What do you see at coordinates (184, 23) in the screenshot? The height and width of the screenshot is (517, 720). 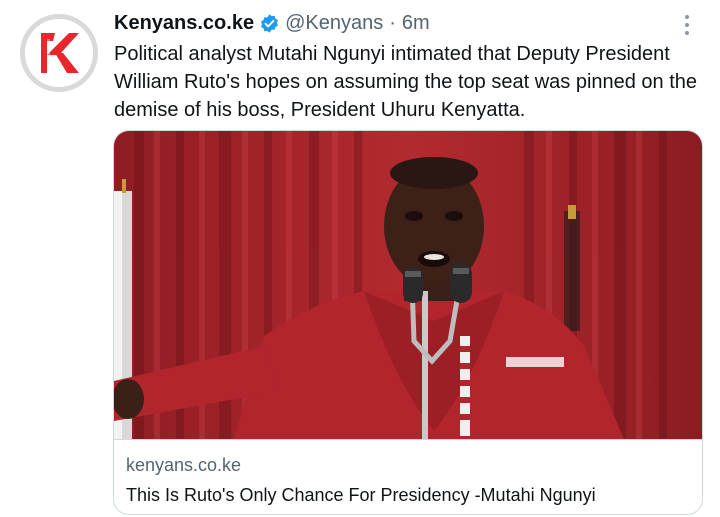 I see `display-name: Kenyans.co.ke` at bounding box center [184, 23].